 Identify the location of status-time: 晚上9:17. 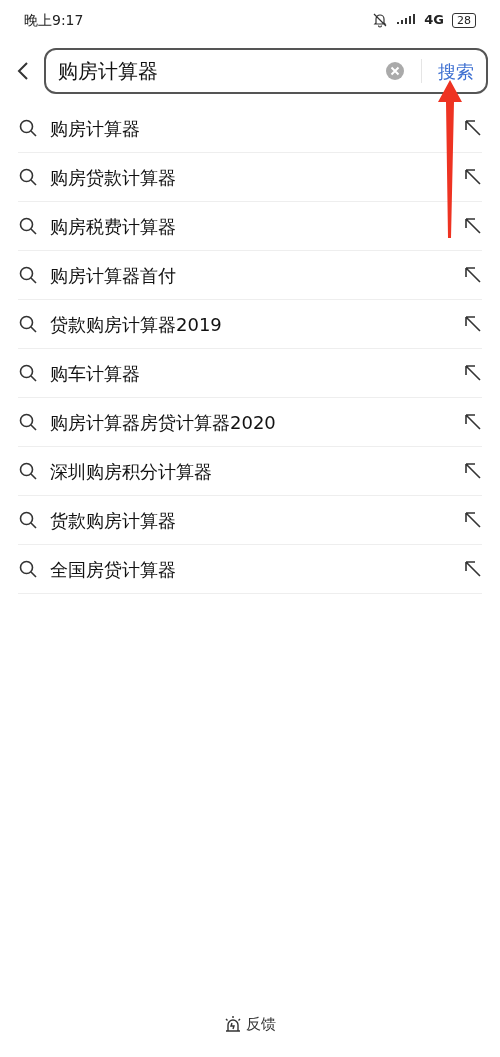
(54, 20).